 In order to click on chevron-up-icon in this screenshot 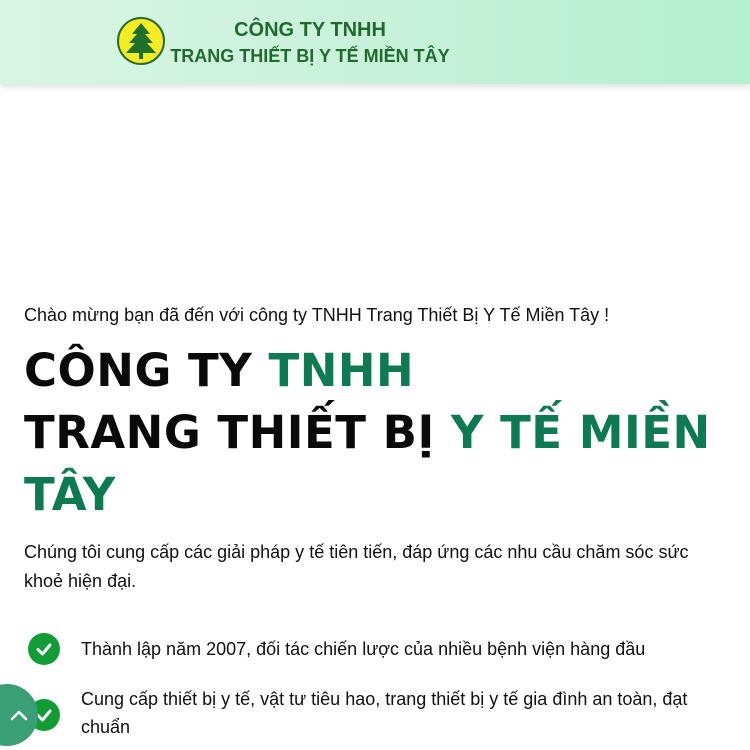, I will do `click(19, 715)`.